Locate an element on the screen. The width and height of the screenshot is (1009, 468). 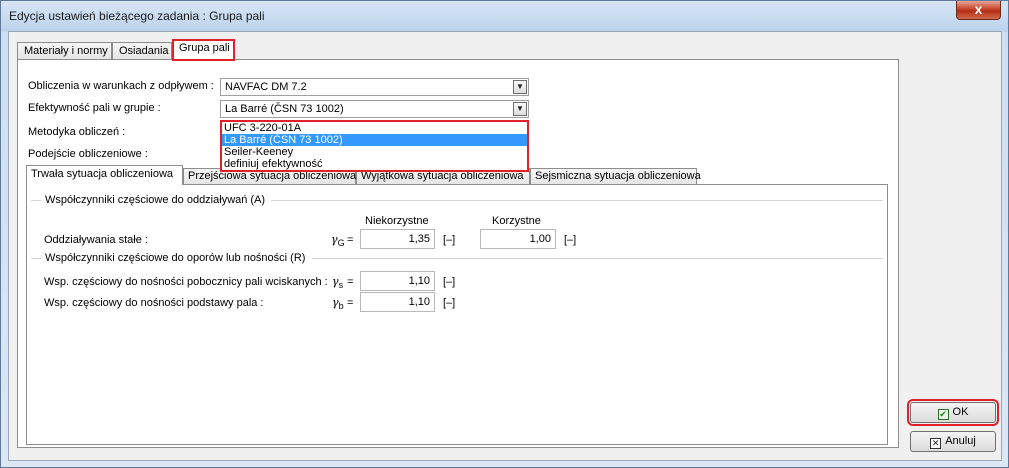
permanent-favourable-input: 1,00 is located at coordinates (518, 239).